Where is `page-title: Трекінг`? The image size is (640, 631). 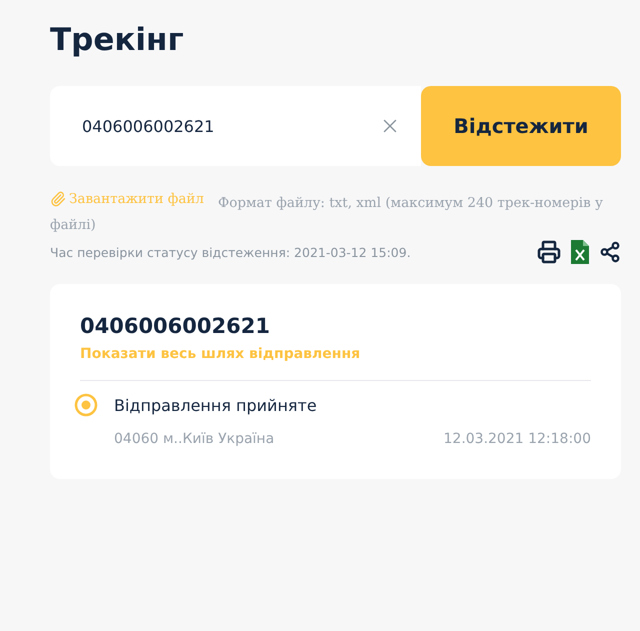
page-title: Трекінг is located at coordinates (117, 40).